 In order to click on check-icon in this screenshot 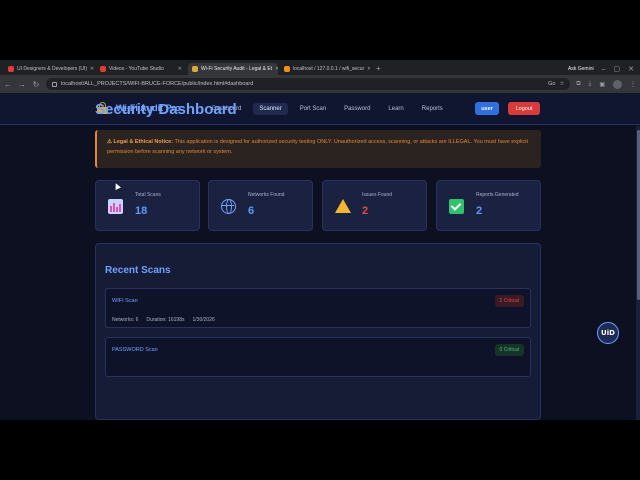, I will do `click(456, 206)`.